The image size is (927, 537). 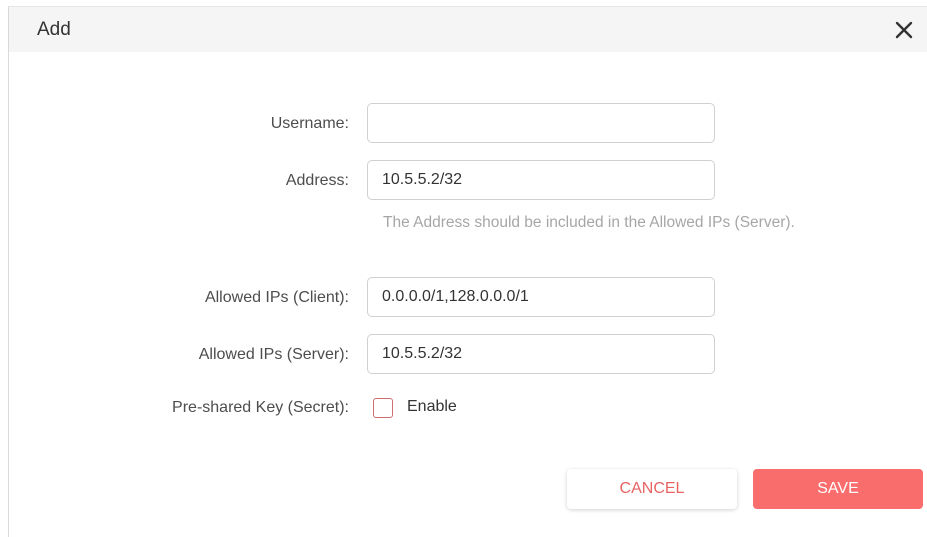 I want to click on dialog-title: Add, so click(x=54, y=29).